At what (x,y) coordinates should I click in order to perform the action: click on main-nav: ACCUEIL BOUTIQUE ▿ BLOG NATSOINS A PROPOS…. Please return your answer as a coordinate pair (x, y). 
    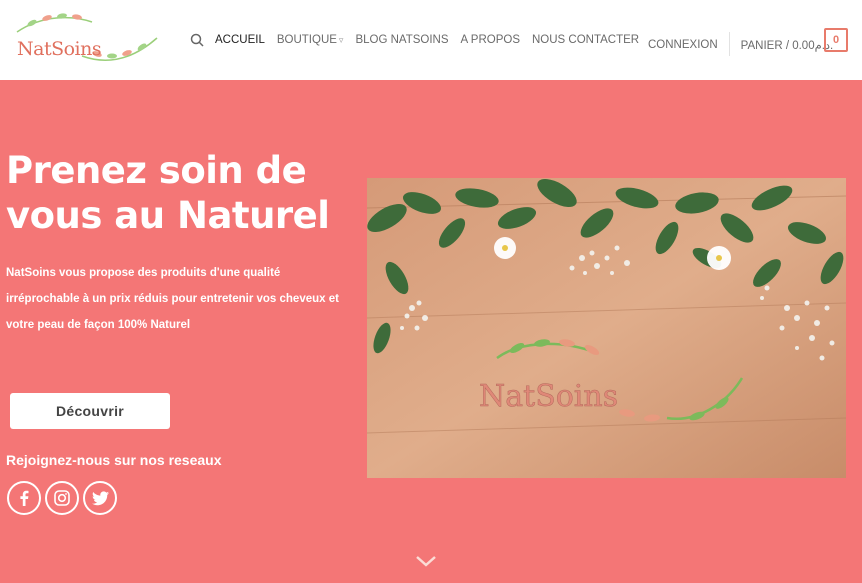
    Looking at the image, I should click on (420, 40).